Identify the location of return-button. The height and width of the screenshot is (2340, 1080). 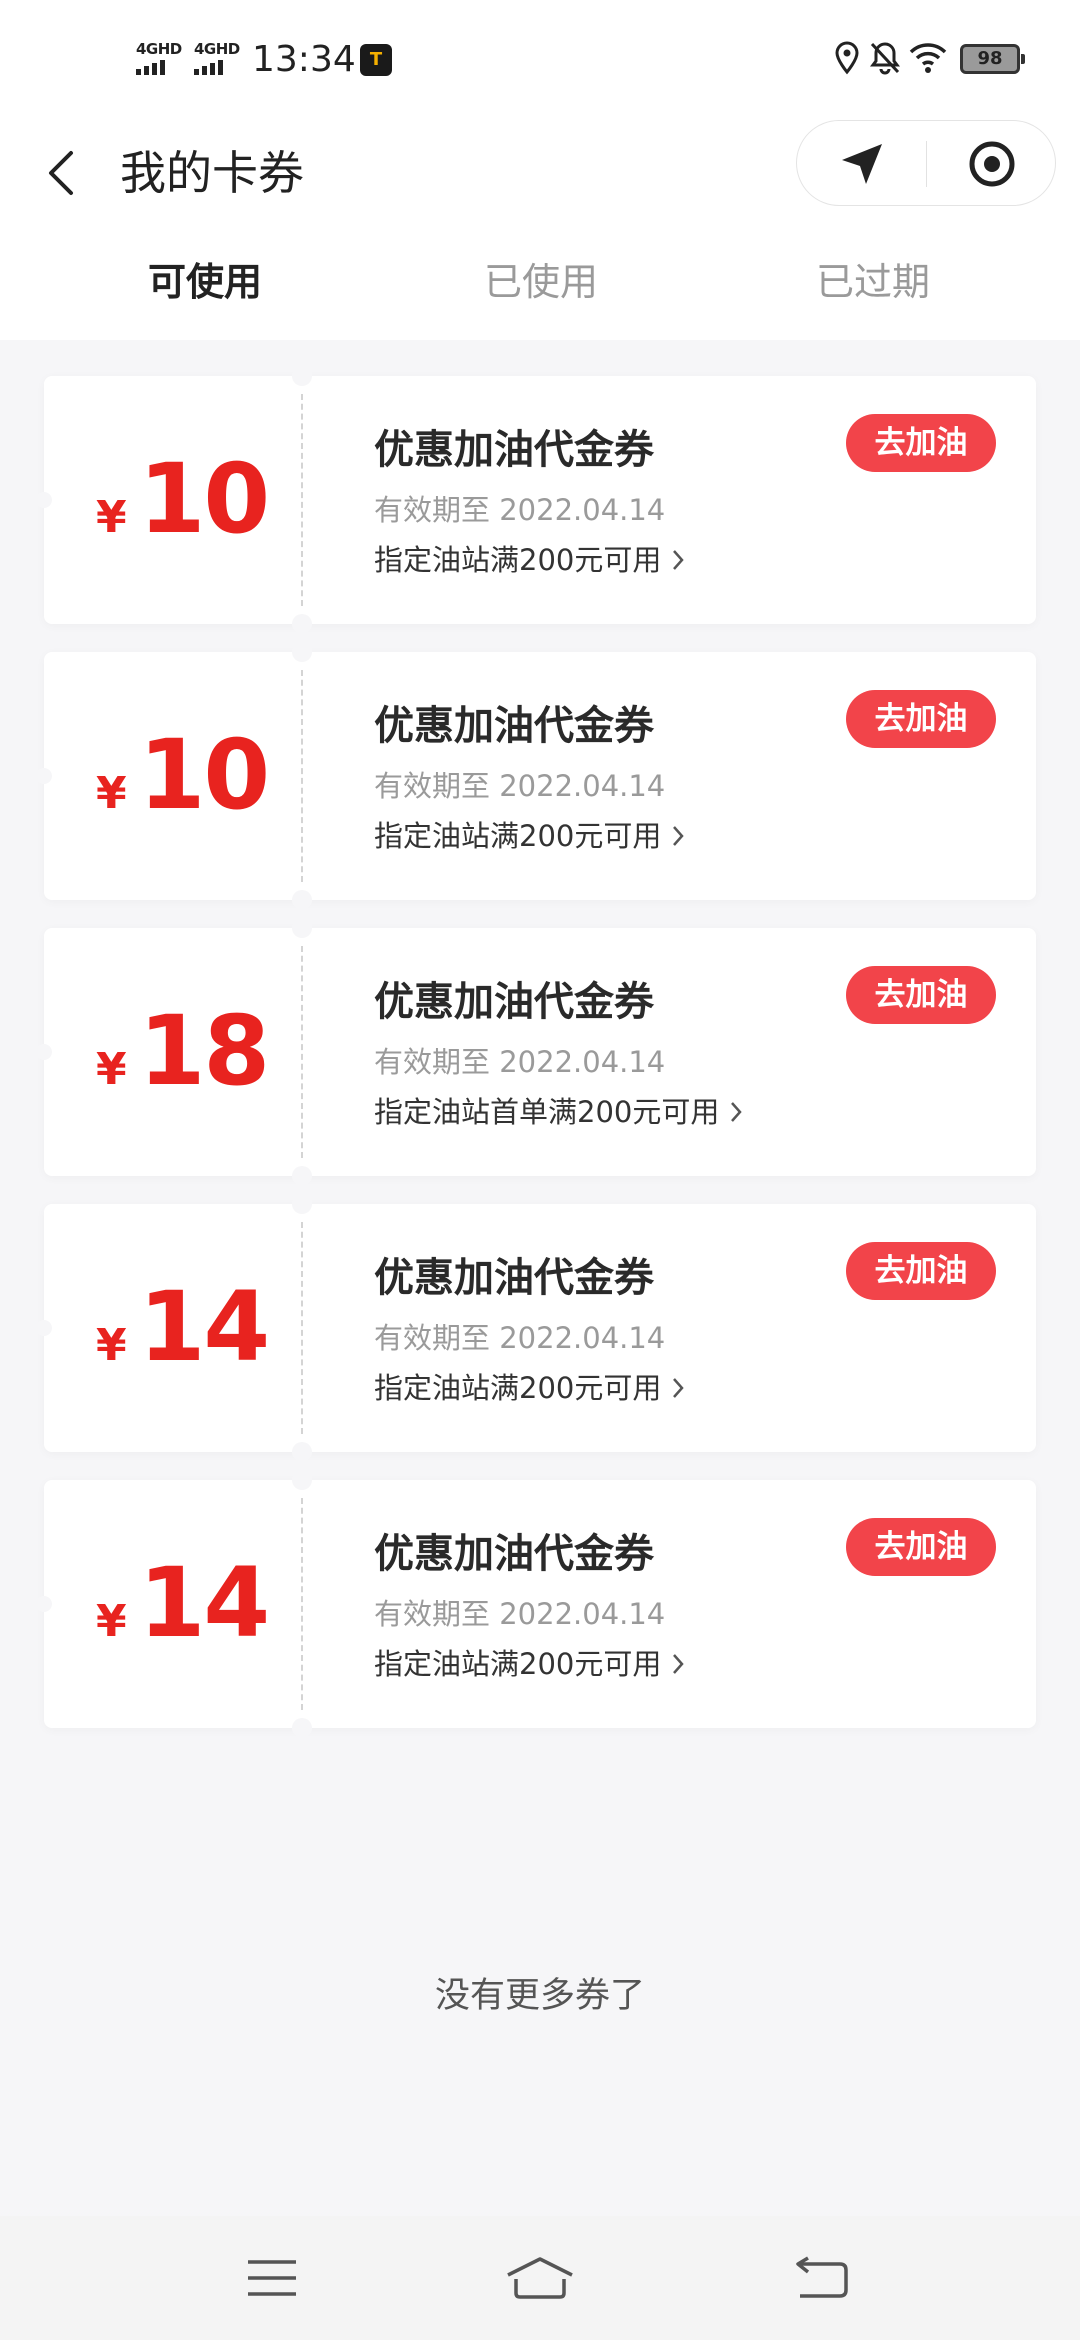
(822, 2278).